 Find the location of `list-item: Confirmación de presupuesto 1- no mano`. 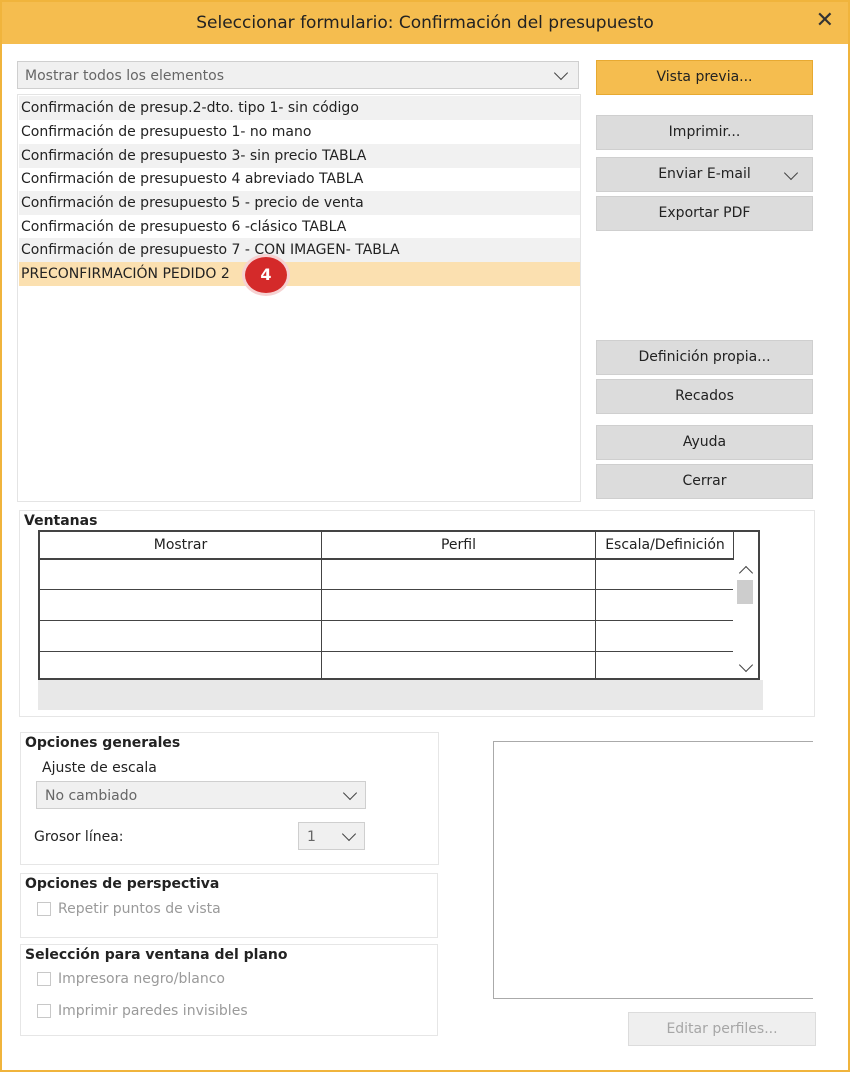

list-item: Confirmación de presupuesto 1- no mano is located at coordinates (299, 132).